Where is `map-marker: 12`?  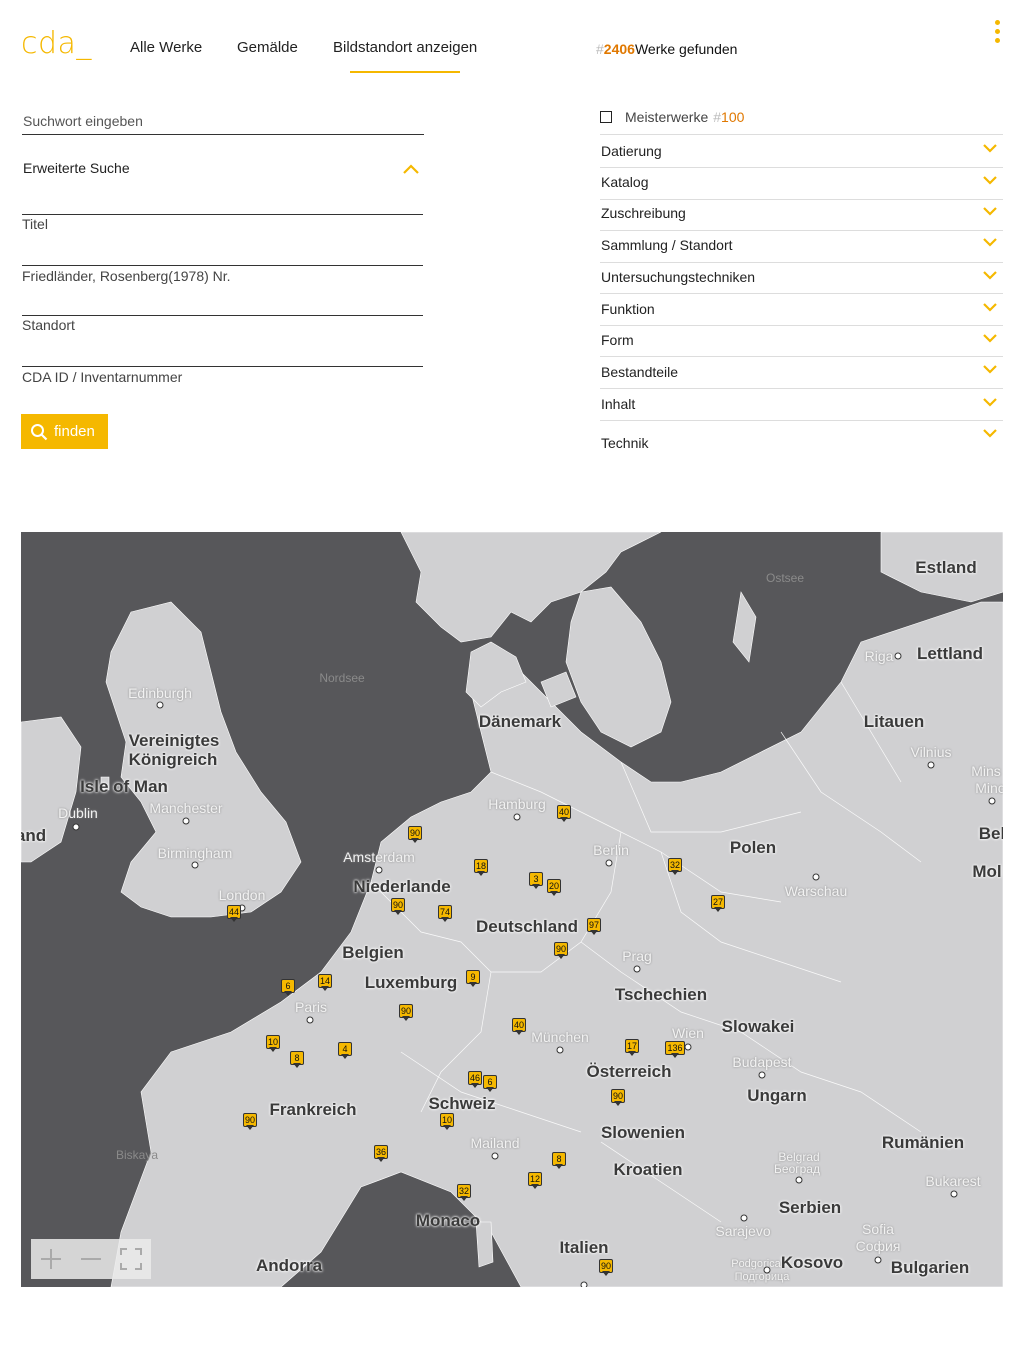 map-marker: 12 is located at coordinates (535, 1181).